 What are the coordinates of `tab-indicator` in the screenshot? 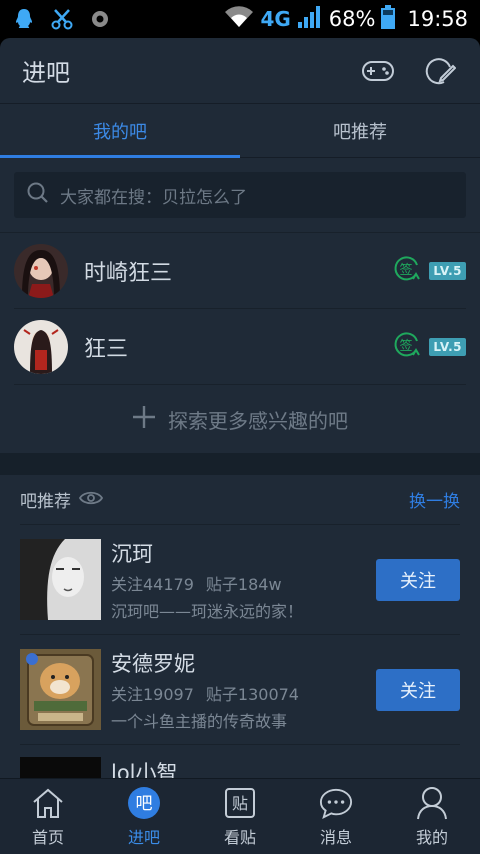 It's located at (120, 156).